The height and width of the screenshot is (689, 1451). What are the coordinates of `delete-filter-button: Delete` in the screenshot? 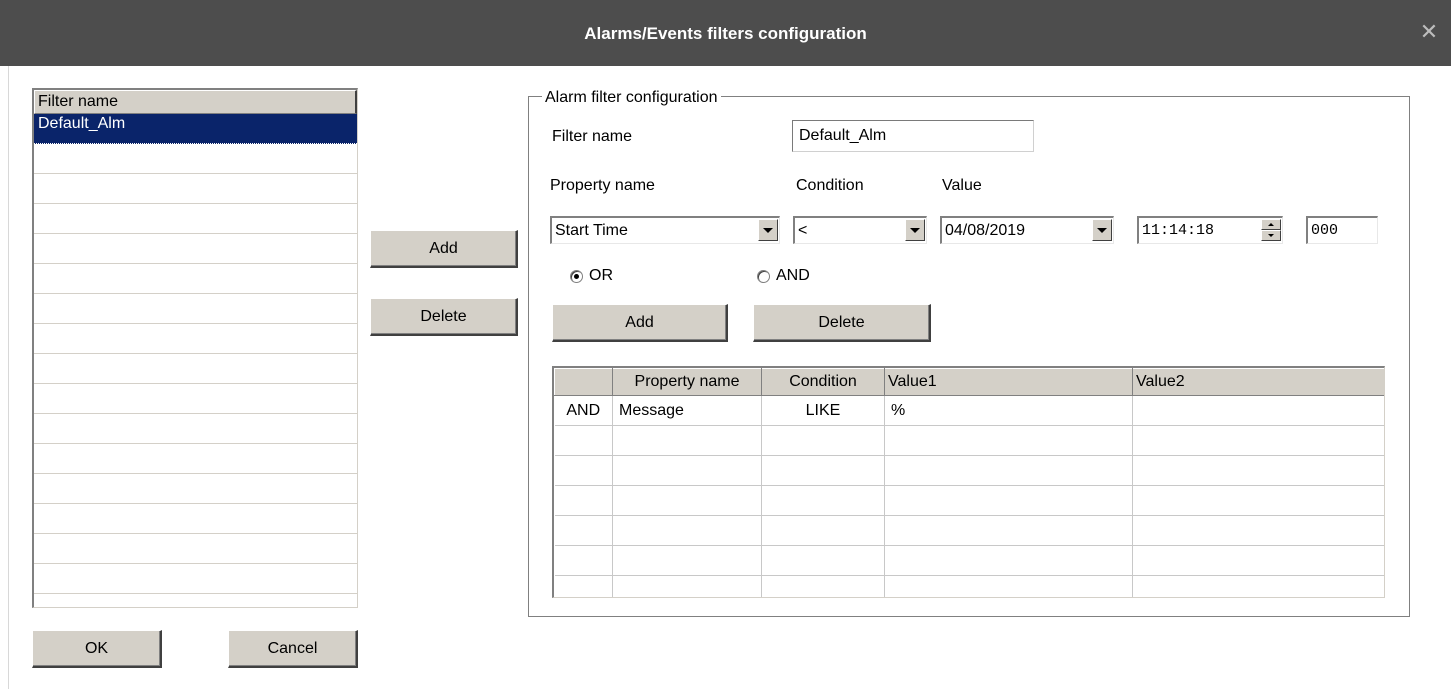 It's located at (444, 317).